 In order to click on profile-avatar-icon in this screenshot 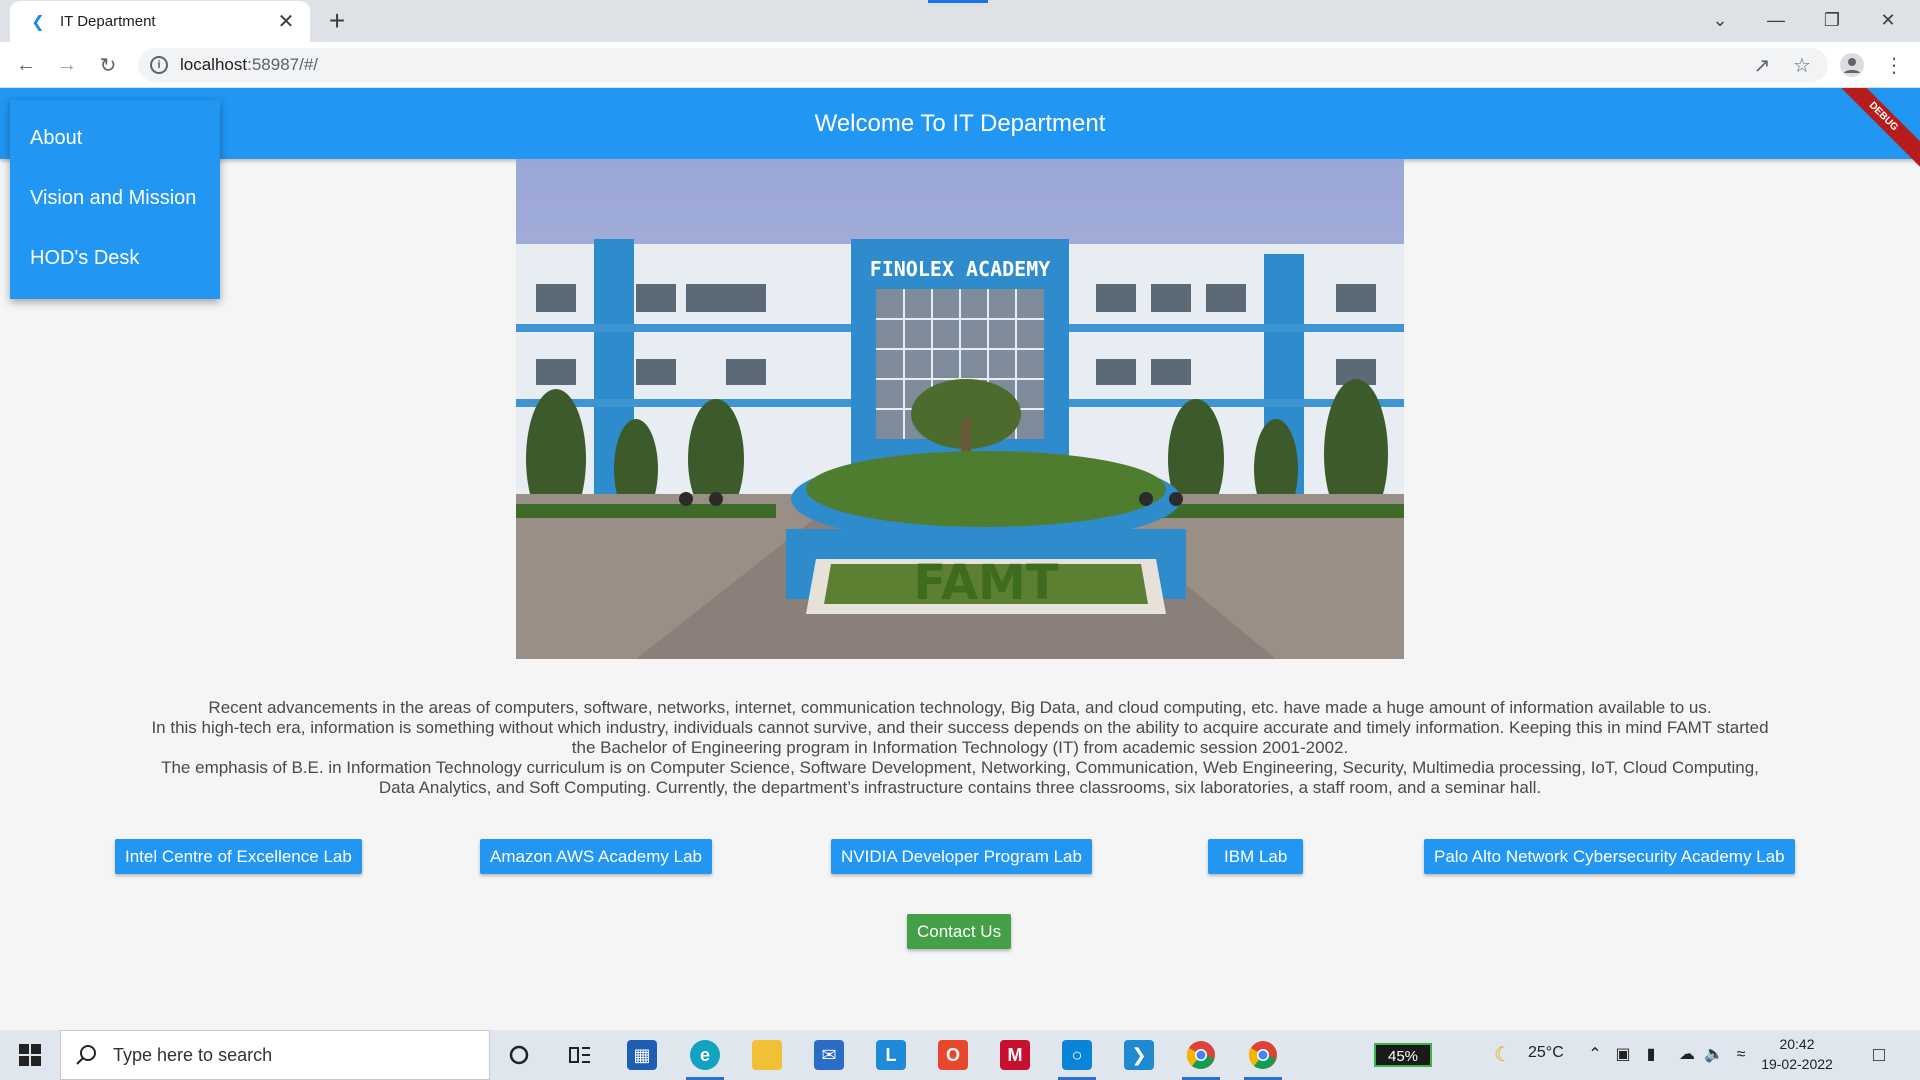, I will do `click(1852, 65)`.